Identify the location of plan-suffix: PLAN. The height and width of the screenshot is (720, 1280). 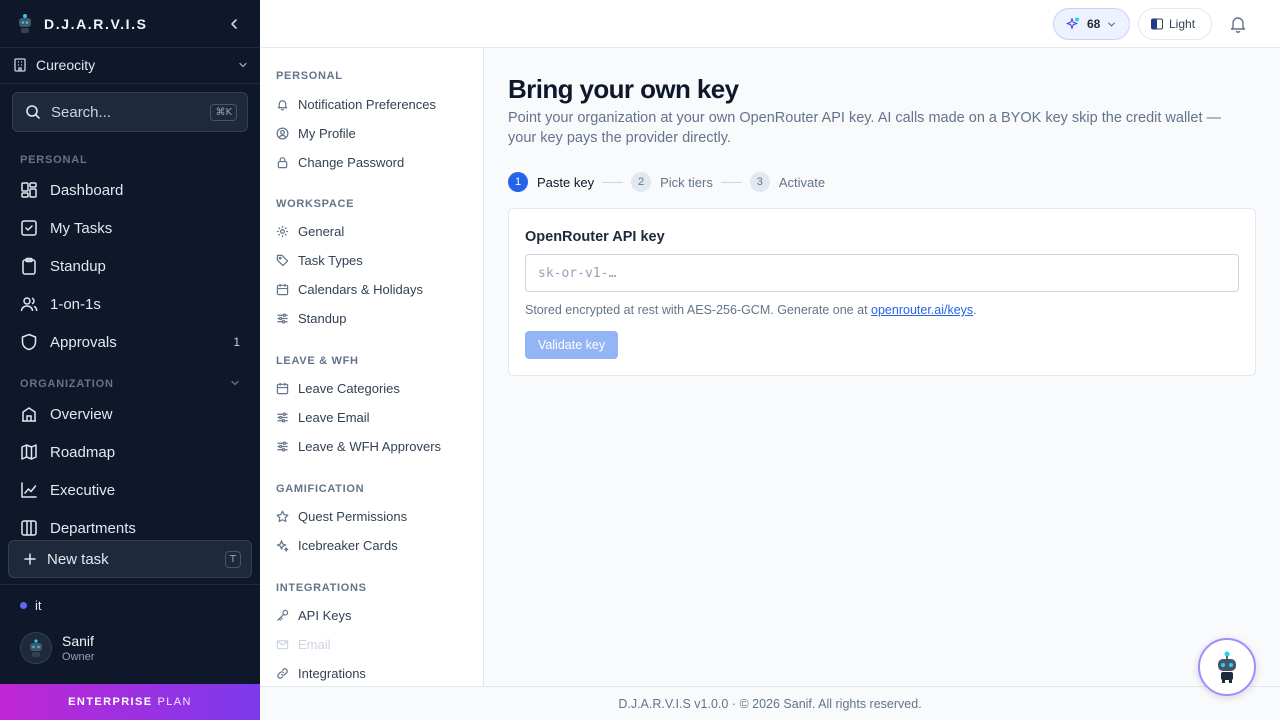
(174, 702).